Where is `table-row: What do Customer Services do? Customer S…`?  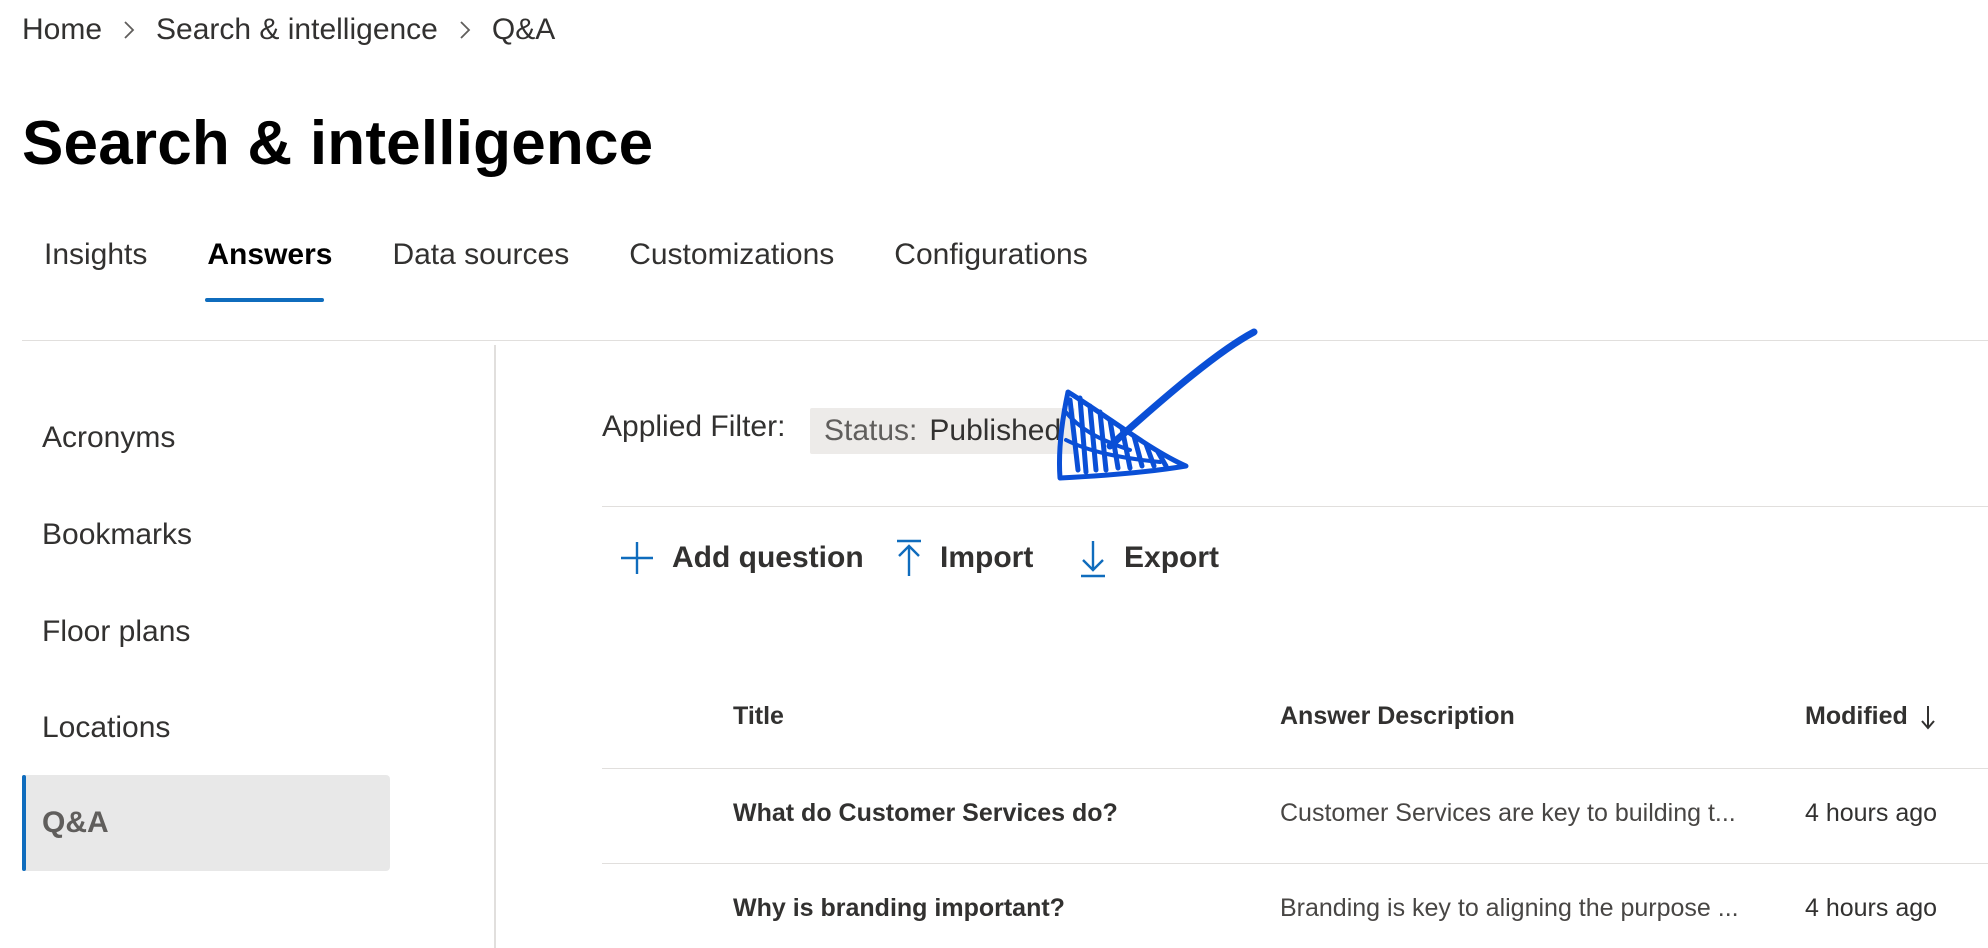
table-row: What do Customer Services do? Customer S… is located at coordinates (1295, 816).